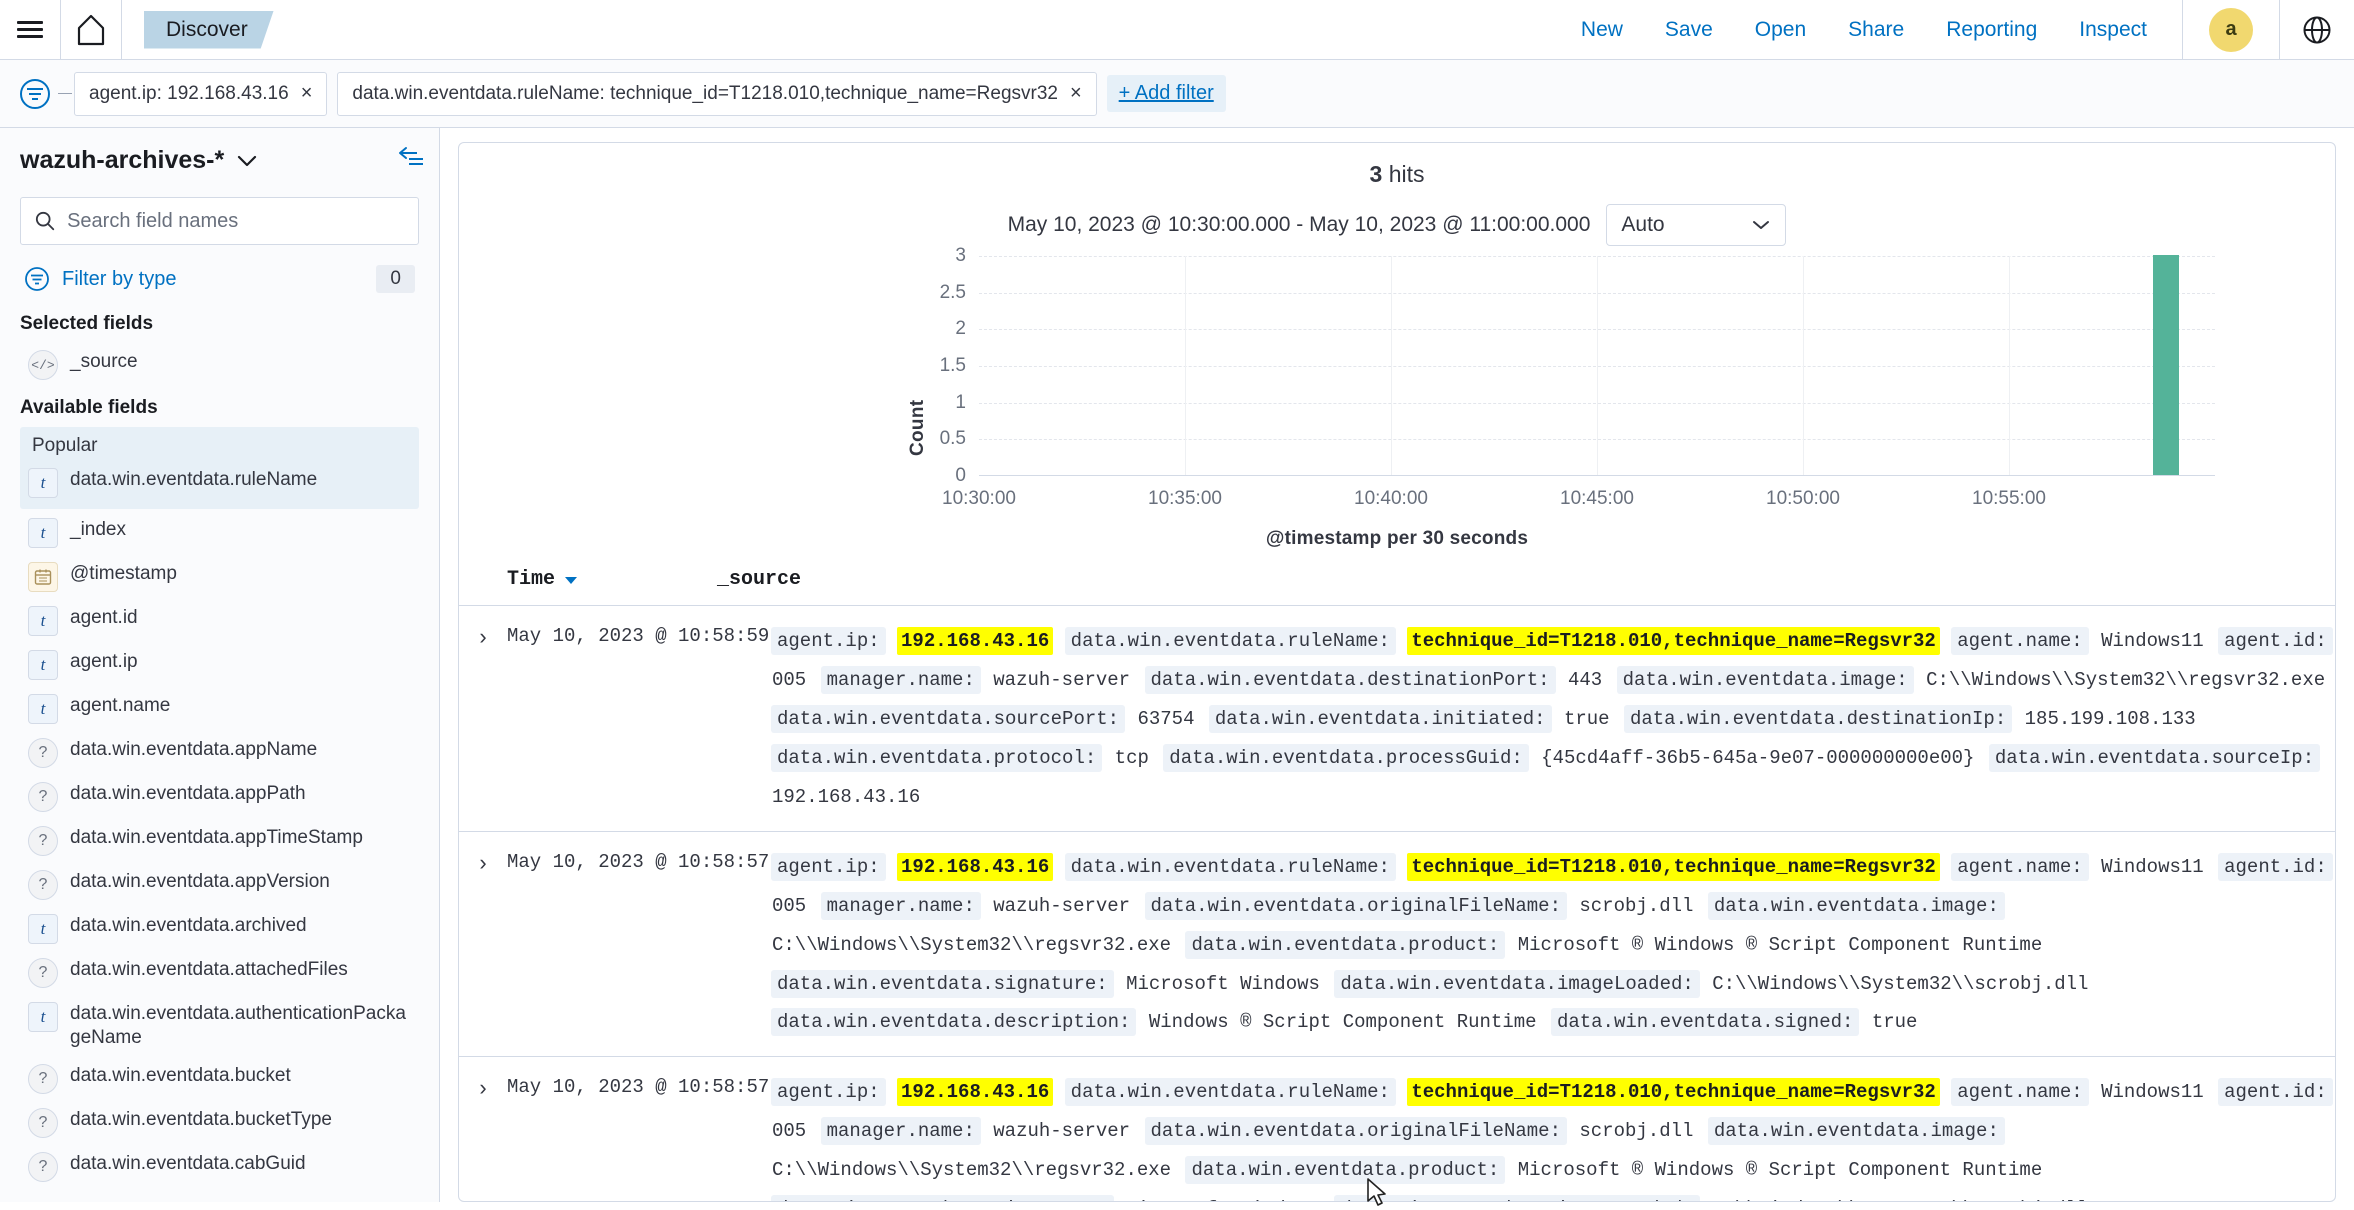 This screenshot has width=2354, height=1210. What do you see at coordinates (1397, 165) in the screenshot?
I see `hits-summary: 3 hits` at bounding box center [1397, 165].